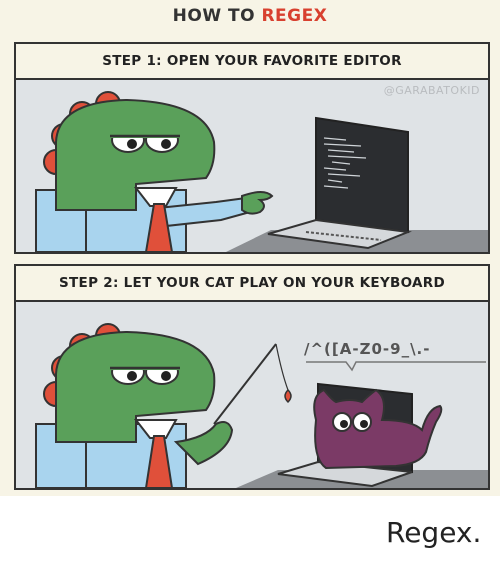  What do you see at coordinates (434, 532) in the screenshot?
I see `post-caption: Regex.` at bounding box center [434, 532].